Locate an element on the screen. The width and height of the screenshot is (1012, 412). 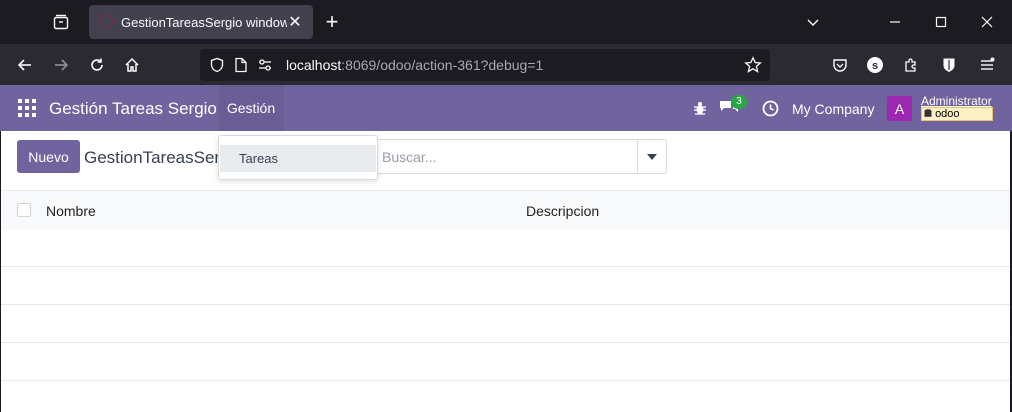
browser-tab-strip: GestionTareasSergio window ✕ + is located at coordinates (506, 22).